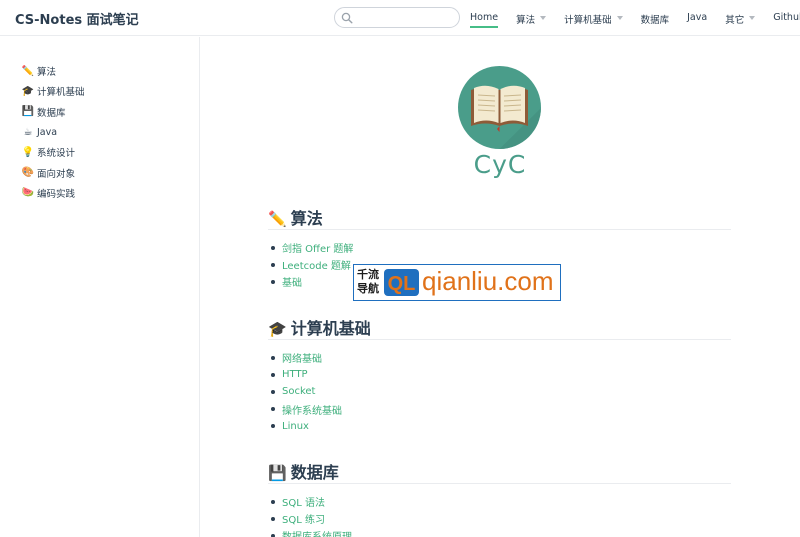 The height and width of the screenshot is (537, 800). Describe the element at coordinates (28, 152) in the screenshot. I see `light-bulb-icon: 💡` at that location.